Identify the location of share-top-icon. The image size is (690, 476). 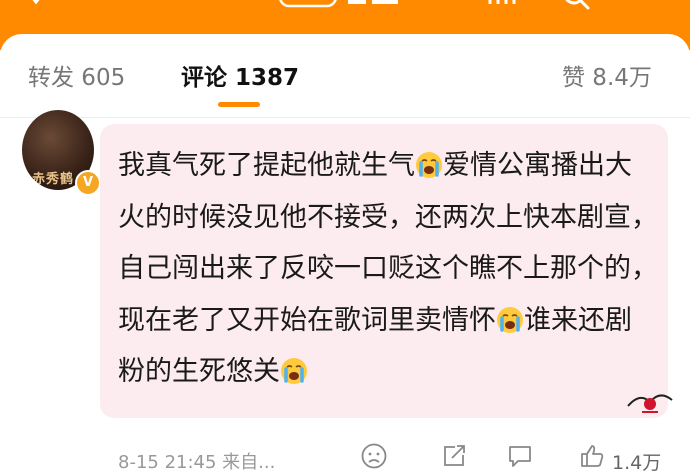
(503, 8).